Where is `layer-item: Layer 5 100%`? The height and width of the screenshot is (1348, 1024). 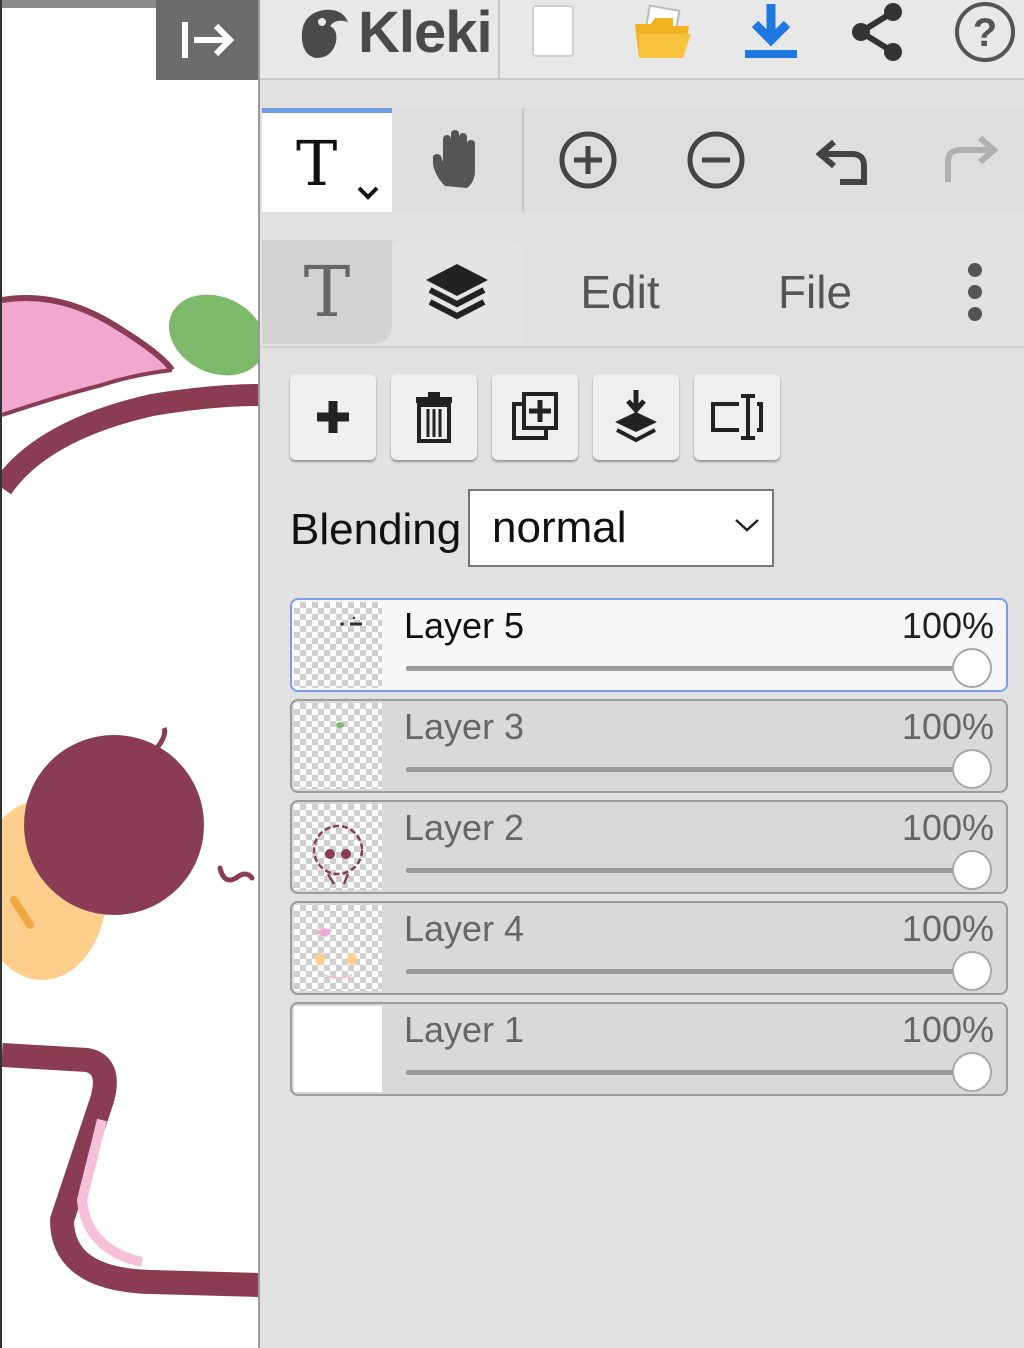
layer-item: Layer 5 100% is located at coordinates (649, 645).